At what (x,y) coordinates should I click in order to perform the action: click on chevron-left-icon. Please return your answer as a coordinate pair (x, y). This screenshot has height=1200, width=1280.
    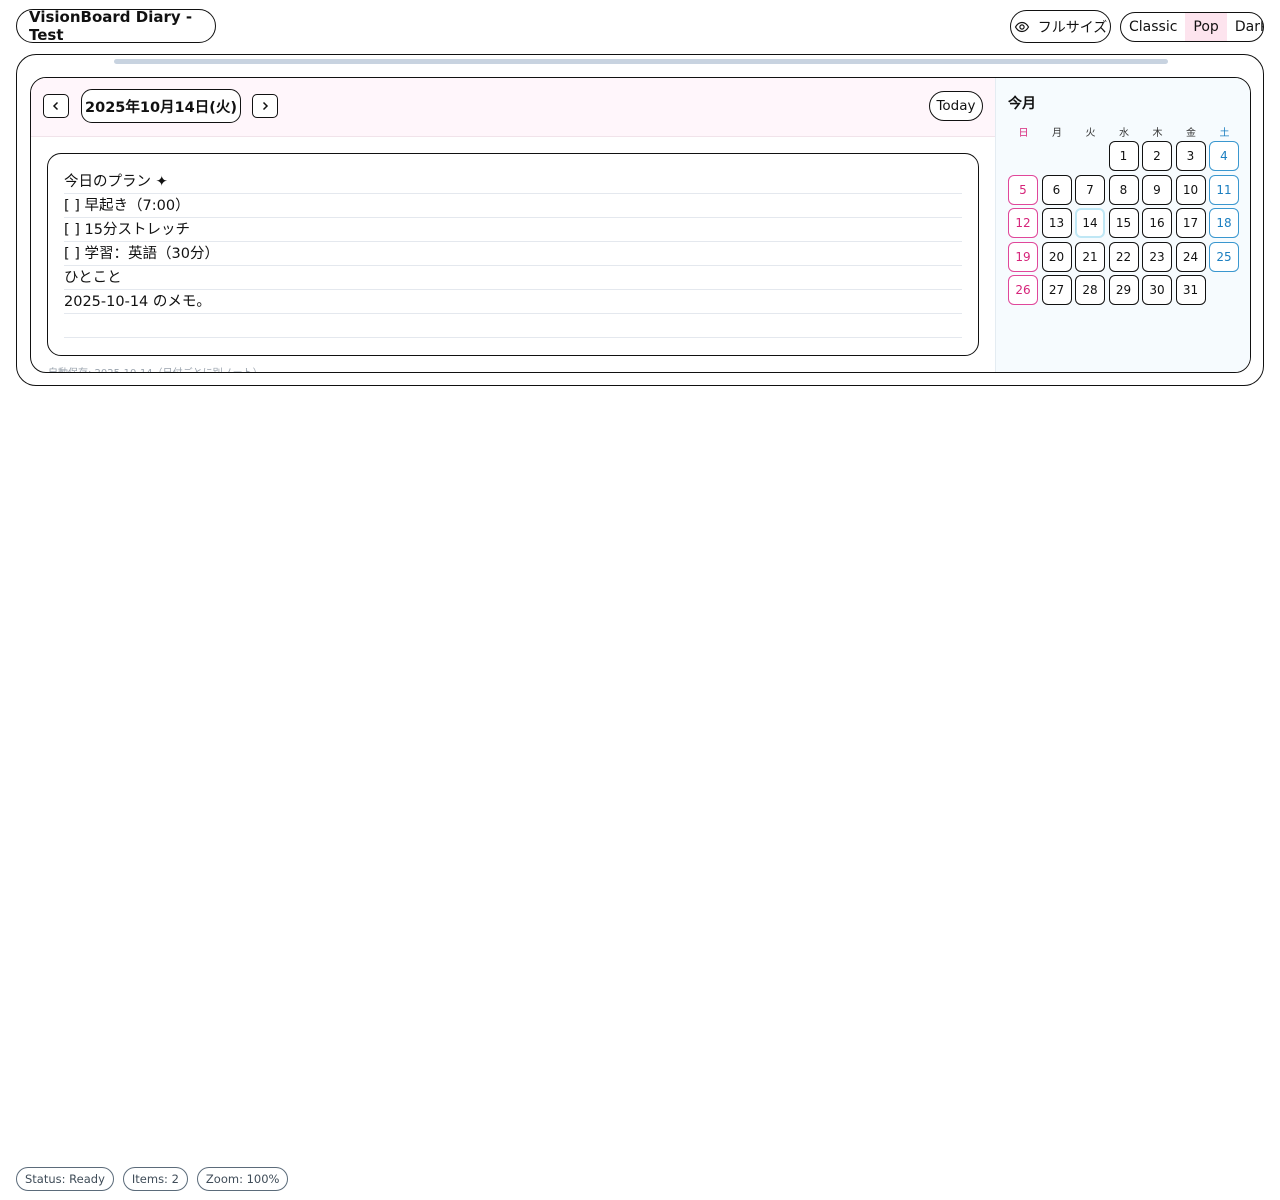
    Looking at the image, I should click on (55, 106).